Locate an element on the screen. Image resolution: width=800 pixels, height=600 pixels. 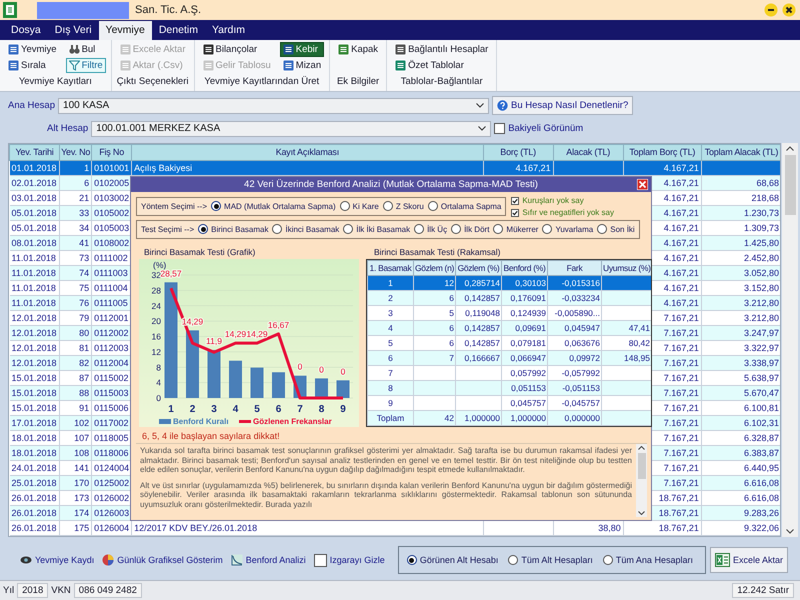
radio-button: İlk Dört is located at coordinates (470, 229).